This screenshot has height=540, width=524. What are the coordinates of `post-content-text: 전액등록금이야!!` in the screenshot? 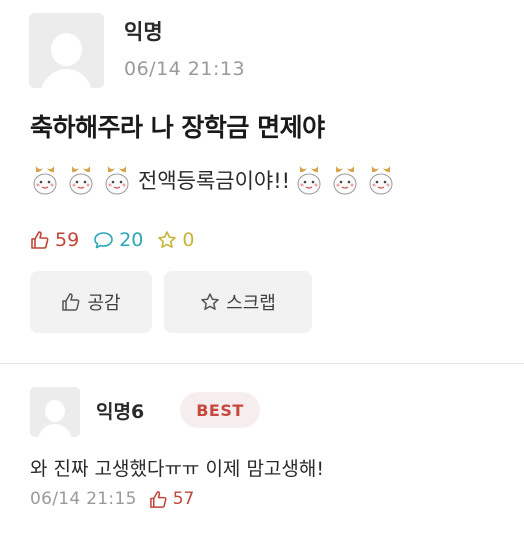 It's located at (214, 181).